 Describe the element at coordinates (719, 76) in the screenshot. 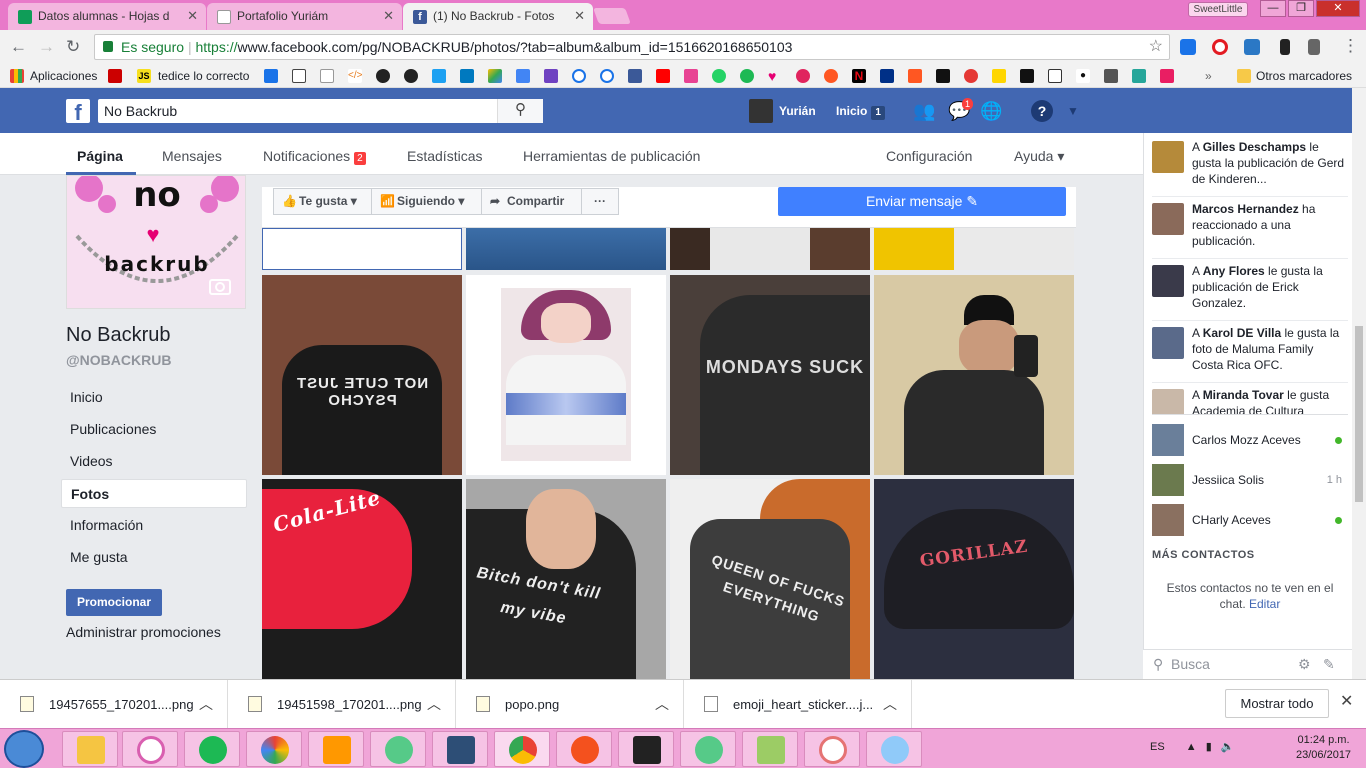

I see `whatsapp-icon` at that location.